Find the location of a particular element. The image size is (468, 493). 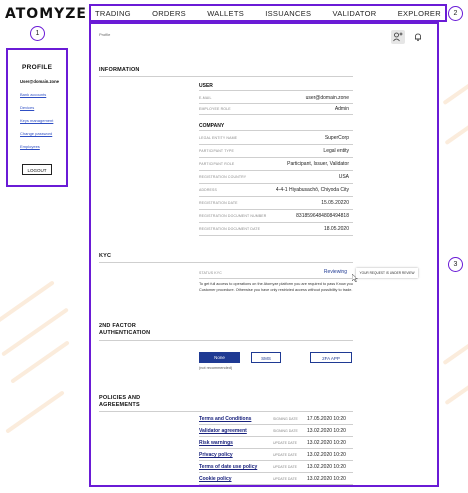

nav-wallets: WALLETS is located at coordinates (225, 13).